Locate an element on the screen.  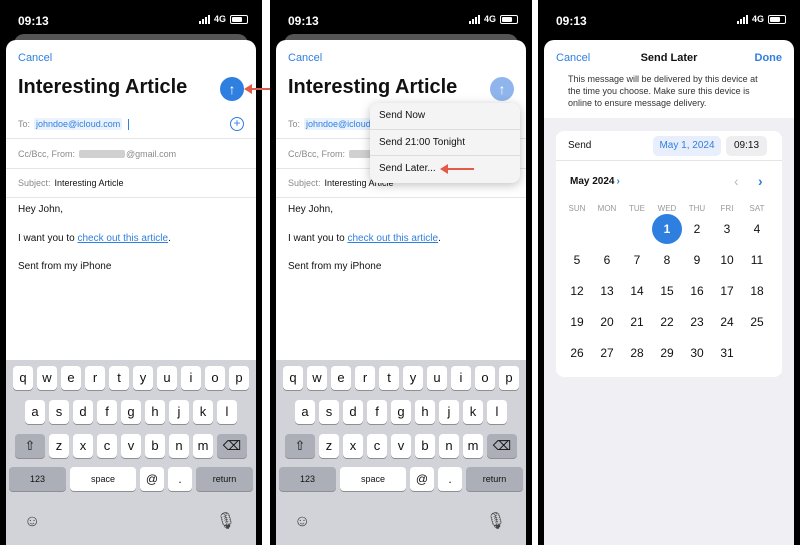
calendar-day: 25 is located at coordinates (757, 322).